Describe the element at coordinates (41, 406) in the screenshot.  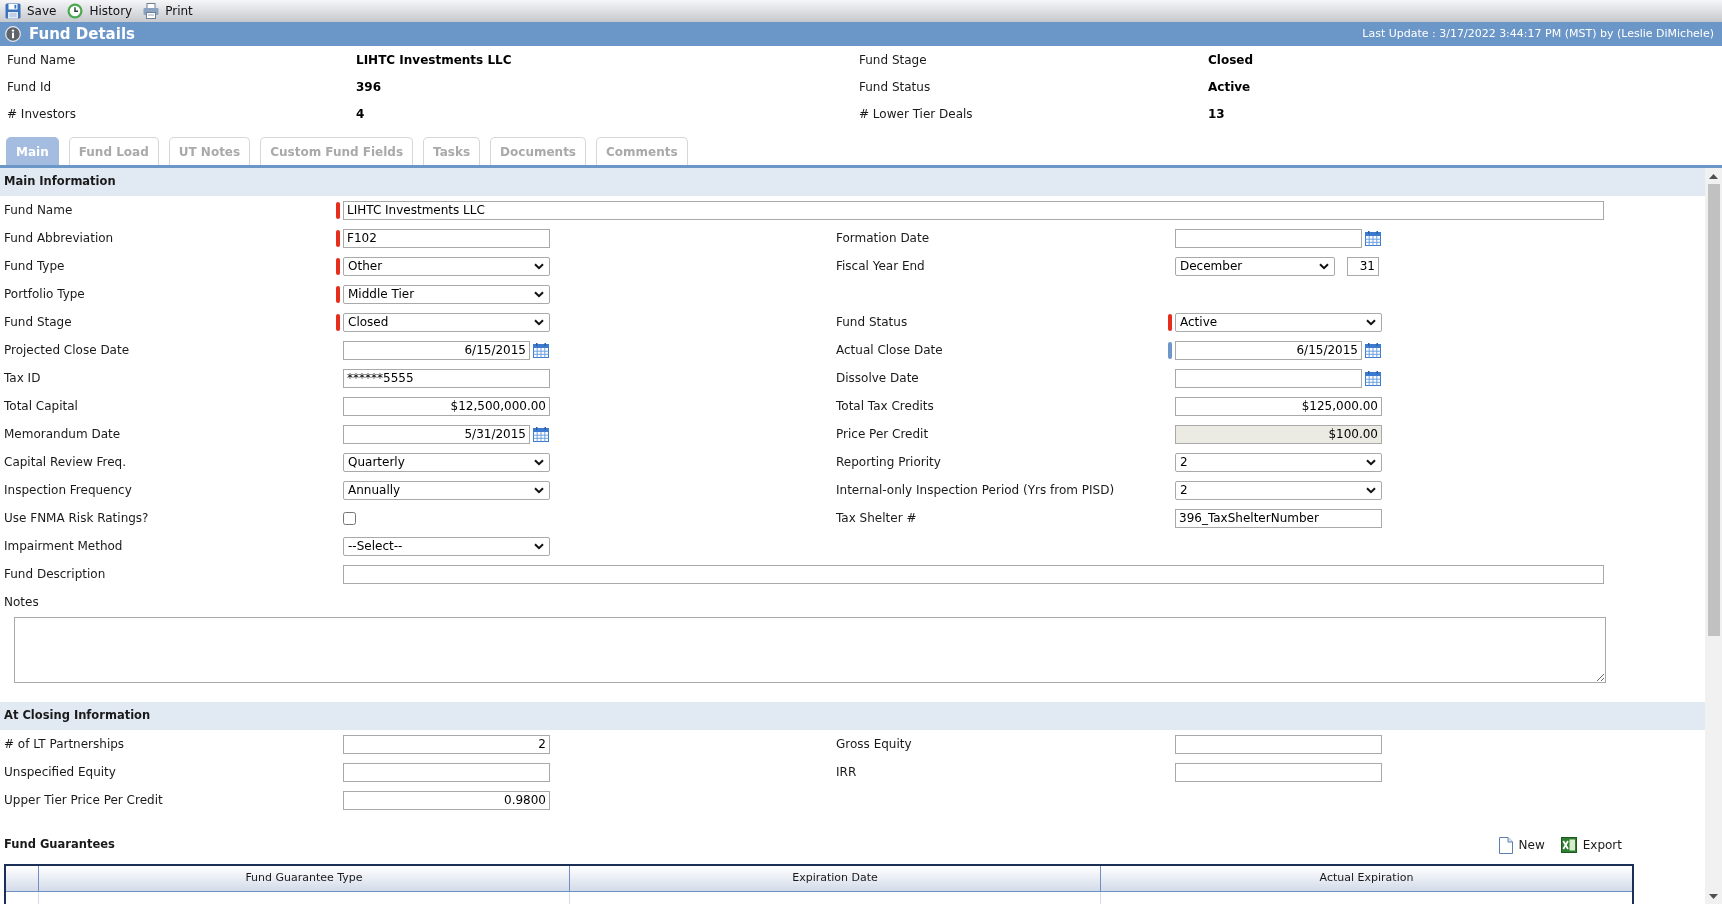
I see `field-label: Total Capital` at that location.